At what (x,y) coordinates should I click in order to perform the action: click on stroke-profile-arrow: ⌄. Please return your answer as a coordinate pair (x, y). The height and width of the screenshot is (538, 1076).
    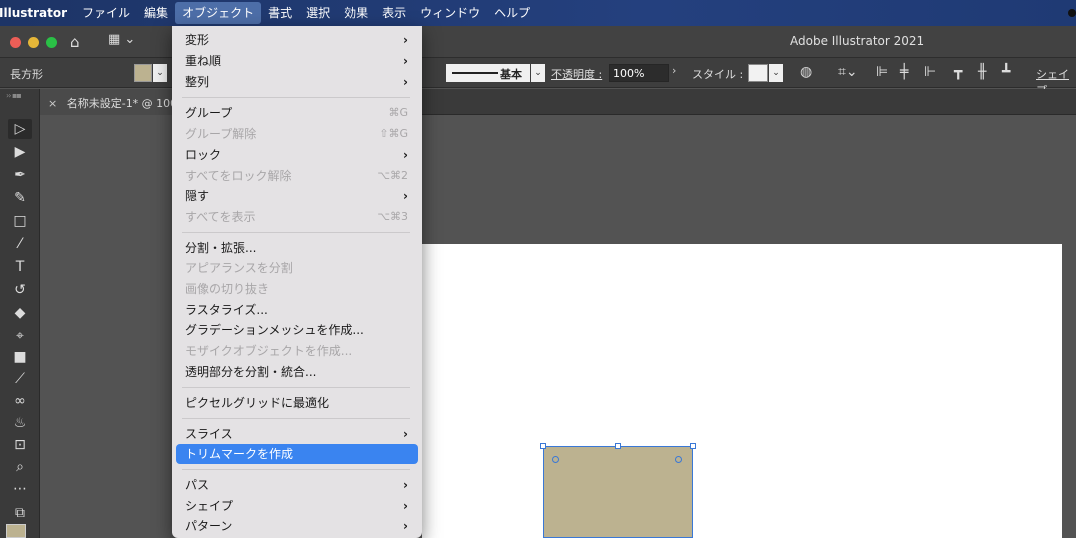
    Looking at the image, I should click on (538, 73).